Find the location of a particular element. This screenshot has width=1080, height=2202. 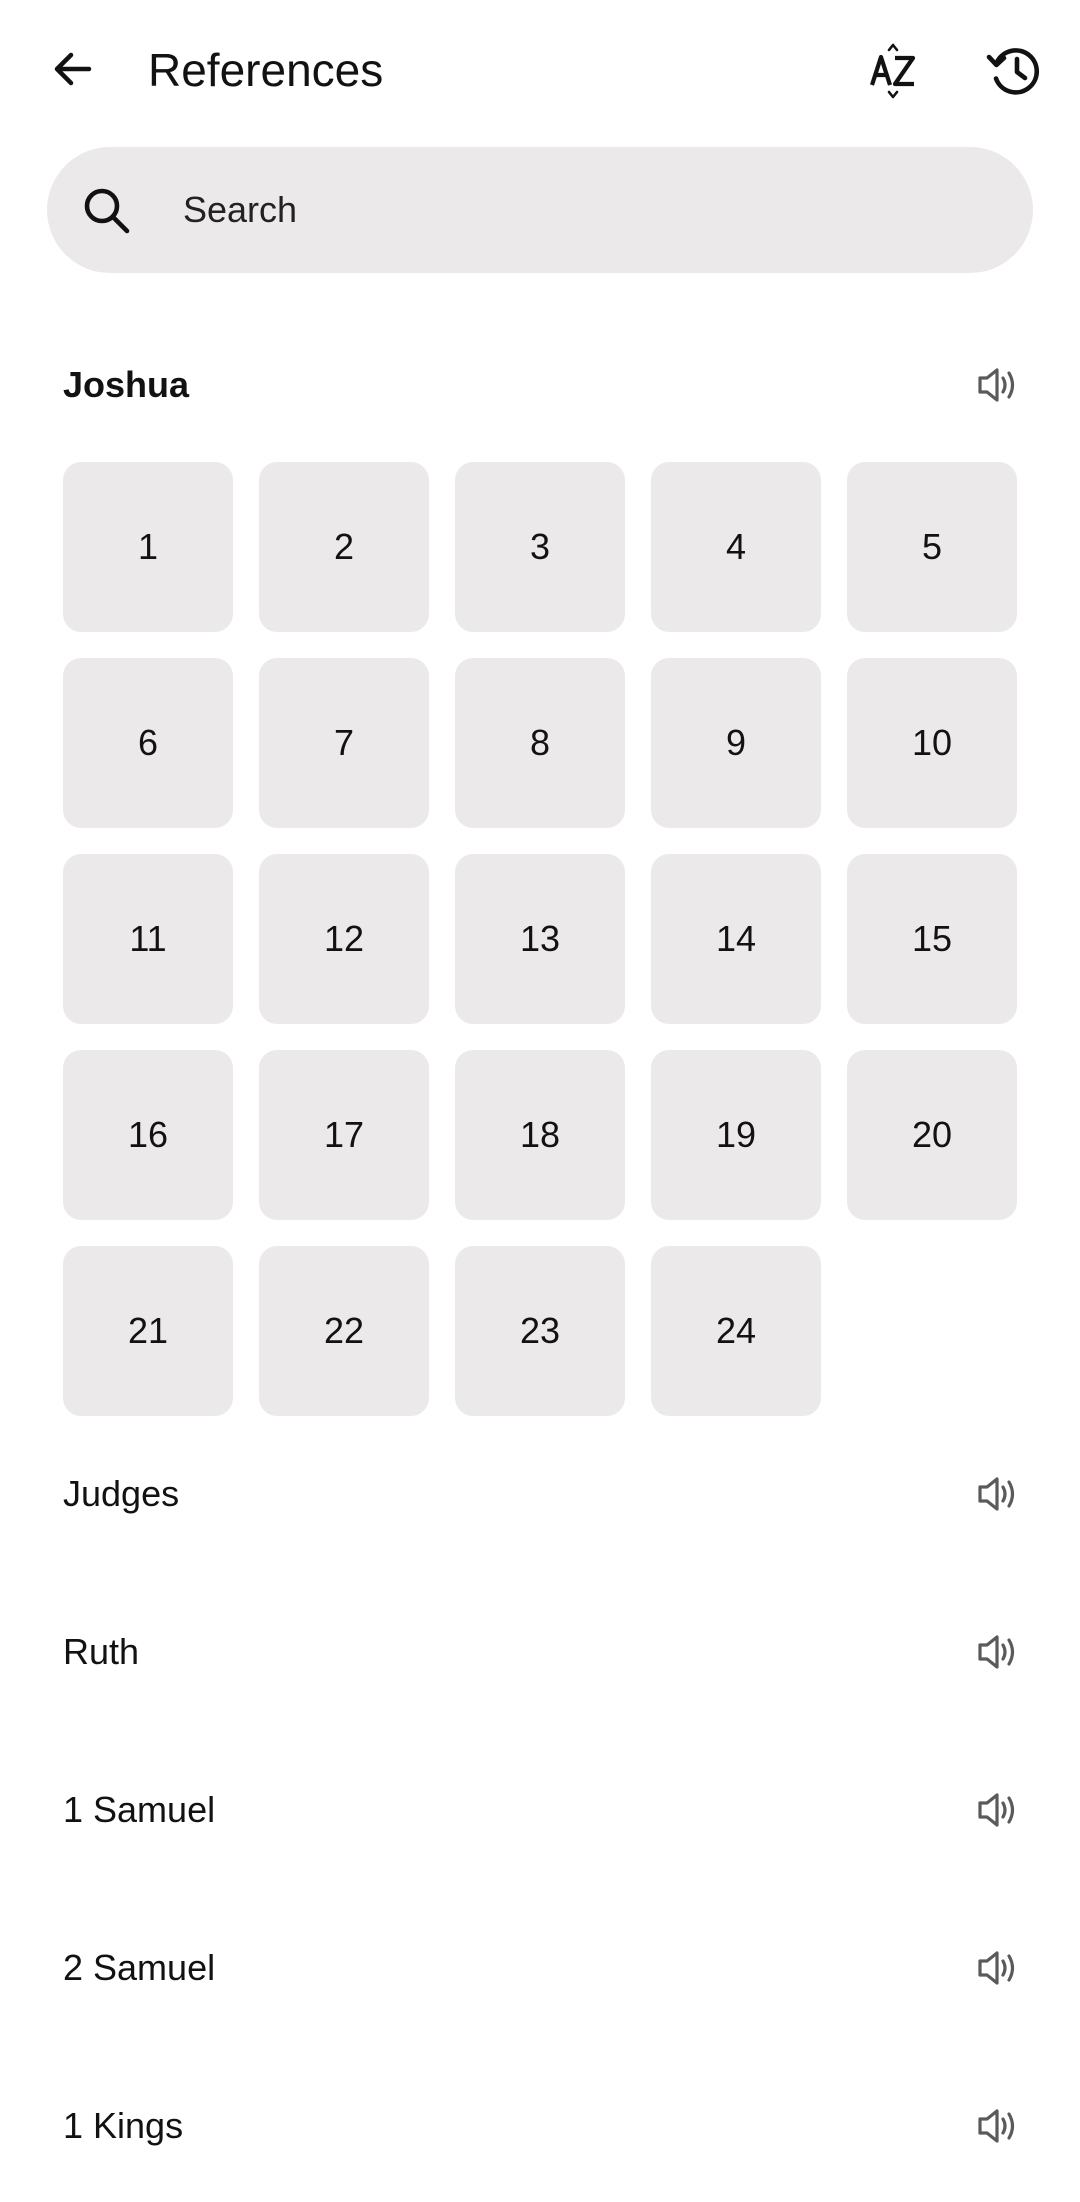

arrow-left-icon is located at coordinates (73, 69).